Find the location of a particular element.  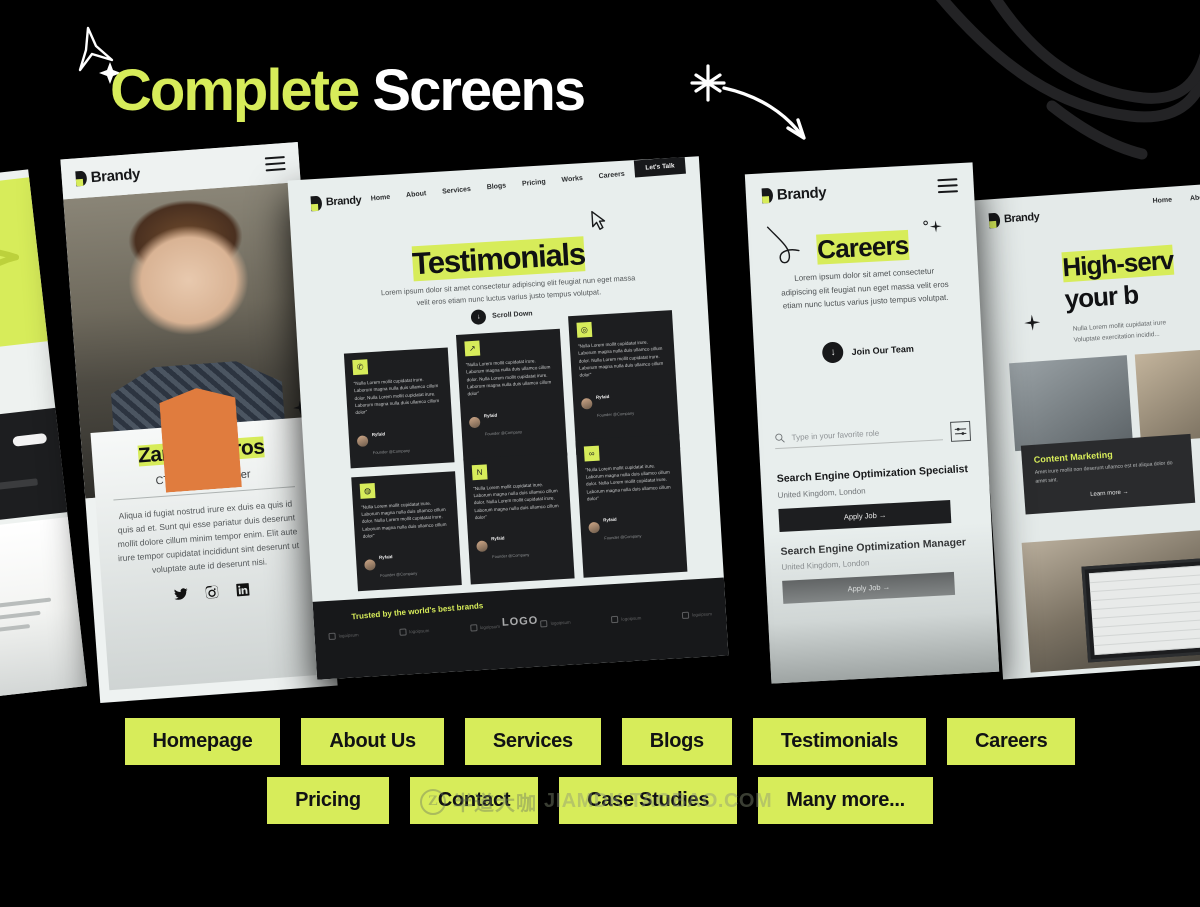

services-lower-image is located at coordinates (1110, 599).